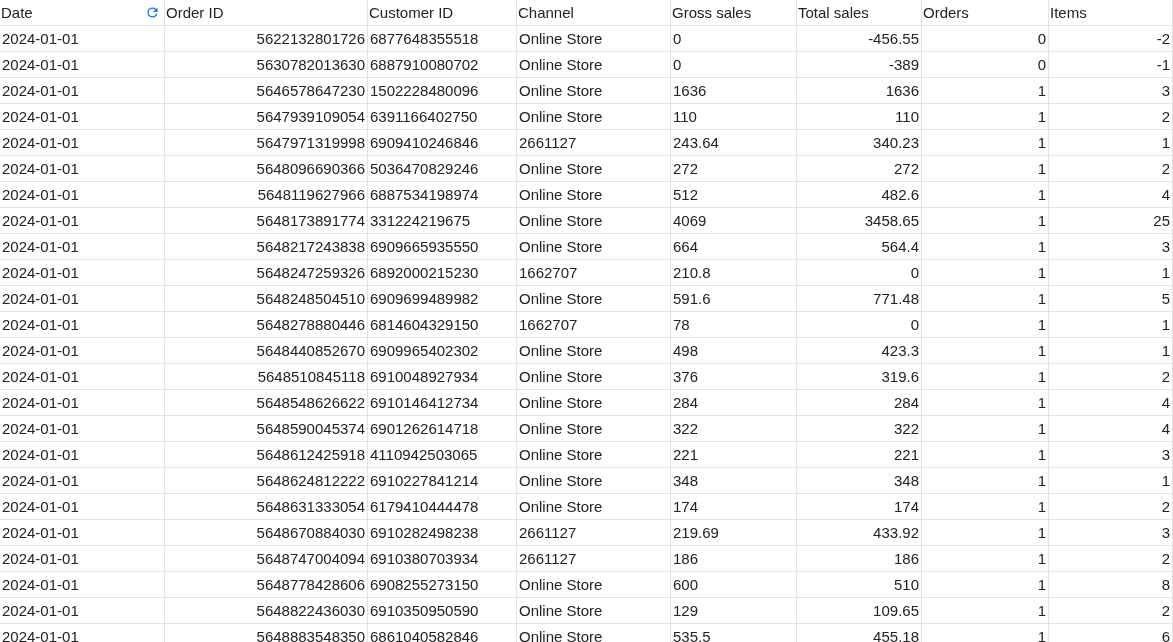 The height and width of the screenshot is (642, 1173). Describe the element at coordinates (734, 325) in the screenshot. I see `table-cell: 78` at that location.